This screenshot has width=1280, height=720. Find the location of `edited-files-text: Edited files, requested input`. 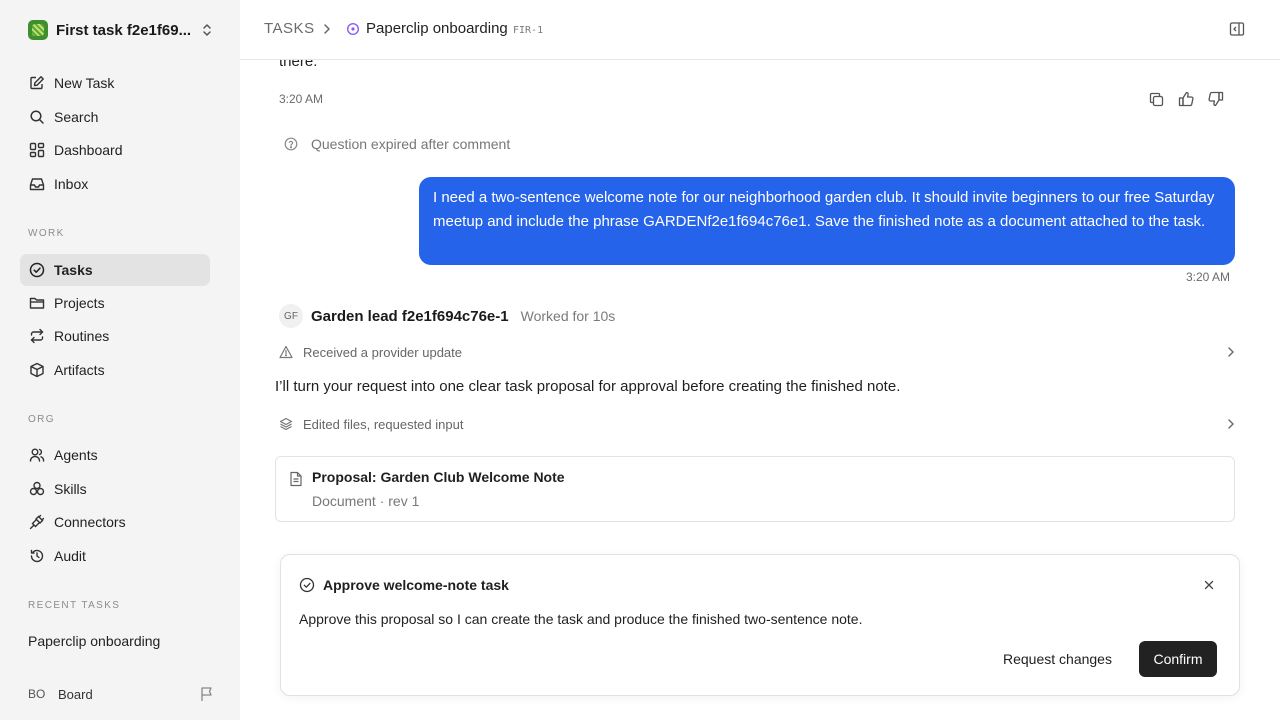

edited-files-text: Edited files, requested input is located at coordinates (383, 424).